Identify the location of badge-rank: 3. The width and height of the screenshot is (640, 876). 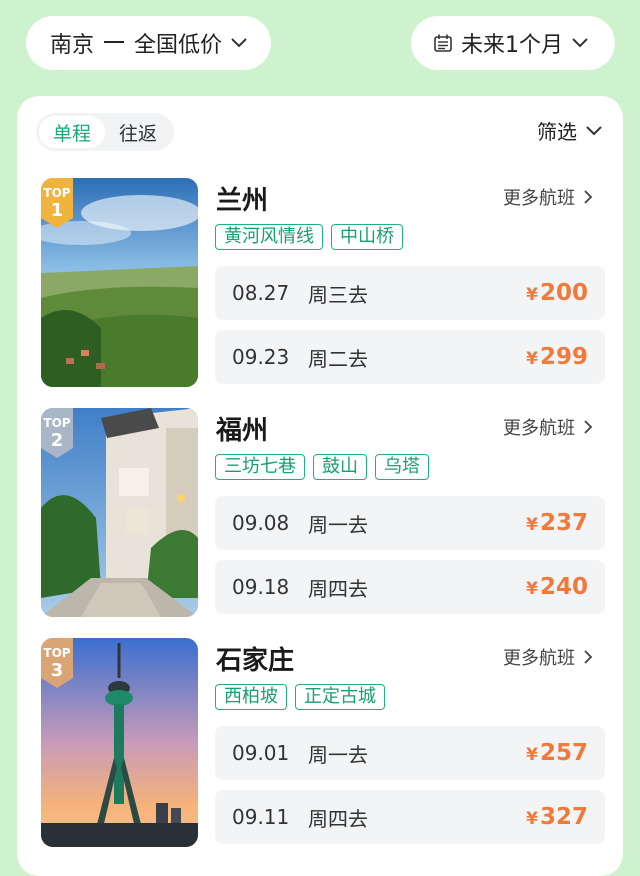
(57, 670).